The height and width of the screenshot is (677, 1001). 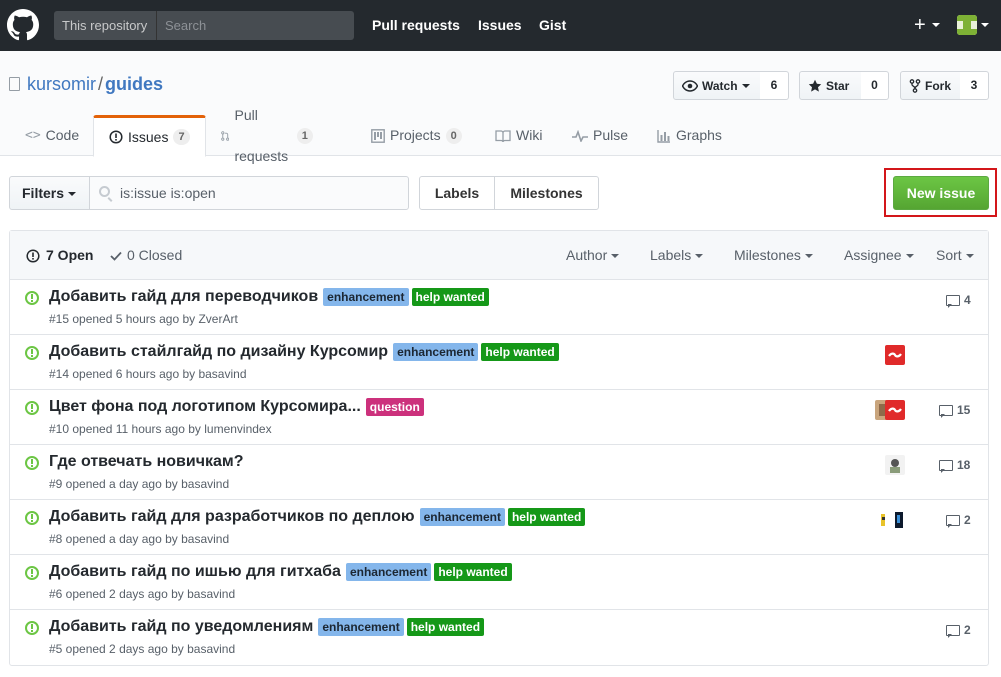 I want to click on author-filter: Author, so click(x=593, y=255).